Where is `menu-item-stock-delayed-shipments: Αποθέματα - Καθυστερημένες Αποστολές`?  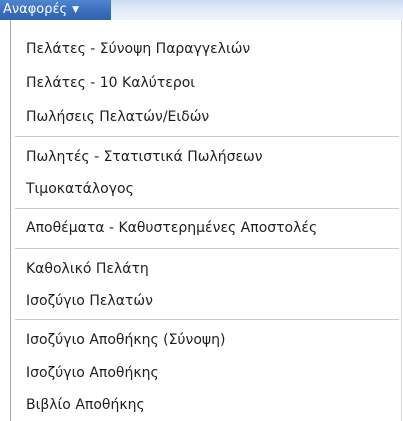
menu-item-stock-delayed-shipments: Αποθέματα - Καθυστερημένες Αποστολές is located at coordinates (171, 228).